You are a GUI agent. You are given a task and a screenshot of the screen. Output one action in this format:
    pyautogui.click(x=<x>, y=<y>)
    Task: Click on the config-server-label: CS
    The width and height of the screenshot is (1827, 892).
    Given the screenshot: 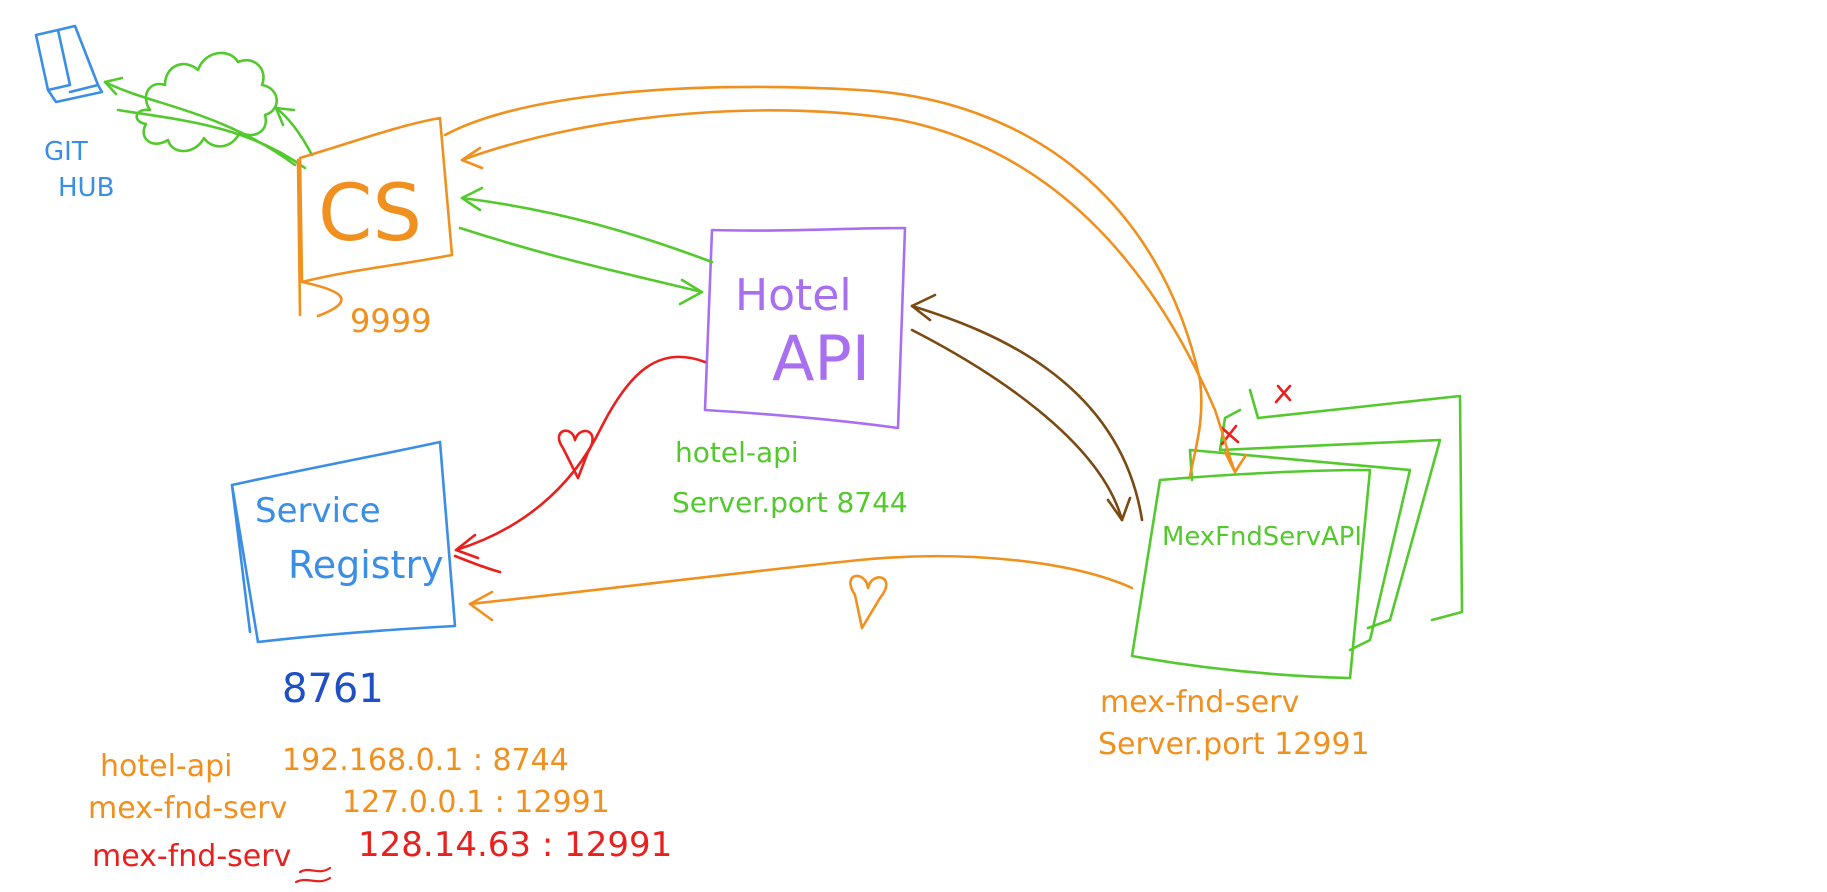 What is the action you would take?
    pyautogui.click(x=370, y=214)
    